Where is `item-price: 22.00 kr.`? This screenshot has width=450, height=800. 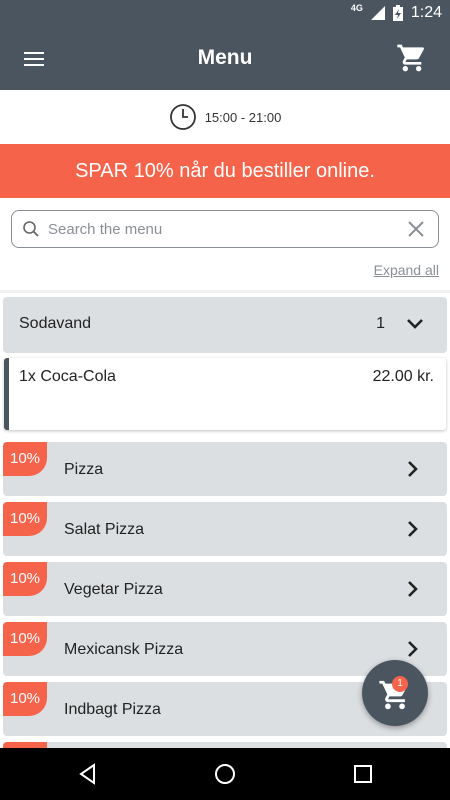
item-price: 22.00 kr. is located at coordinates (403, 376).